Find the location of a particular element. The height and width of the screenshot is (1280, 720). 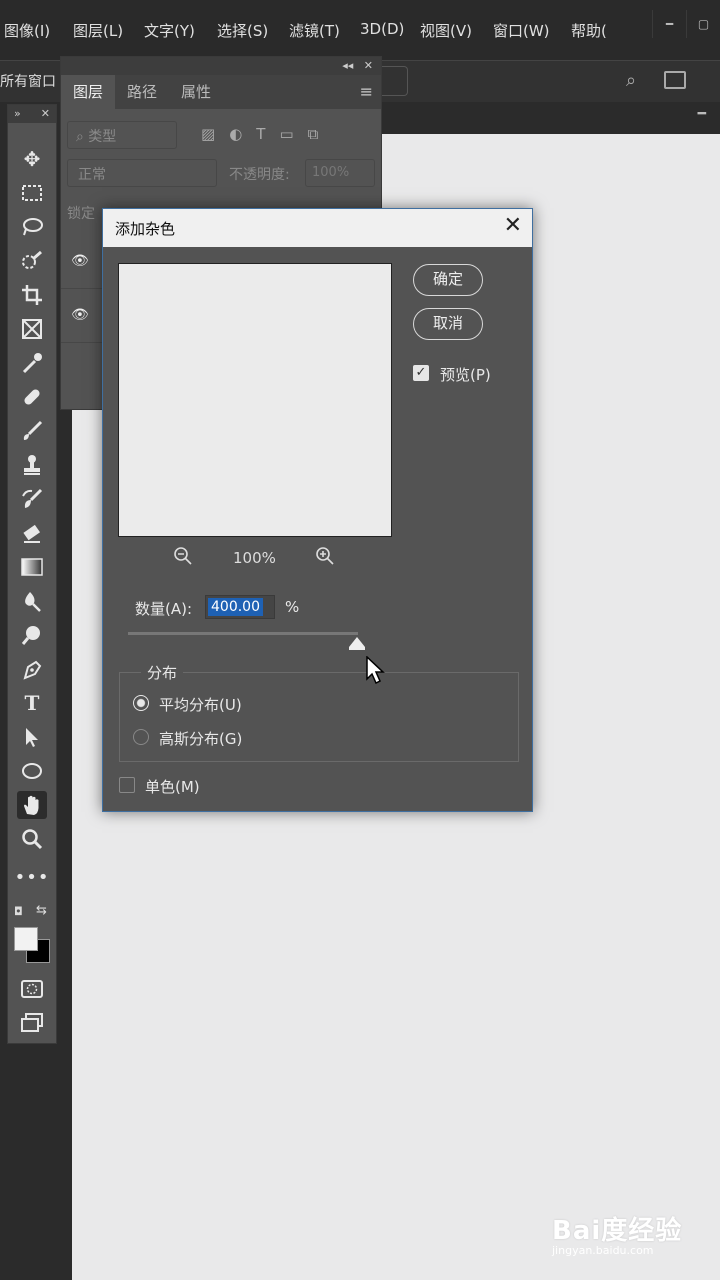

gradient-icon is located at coordinates (32, 567).